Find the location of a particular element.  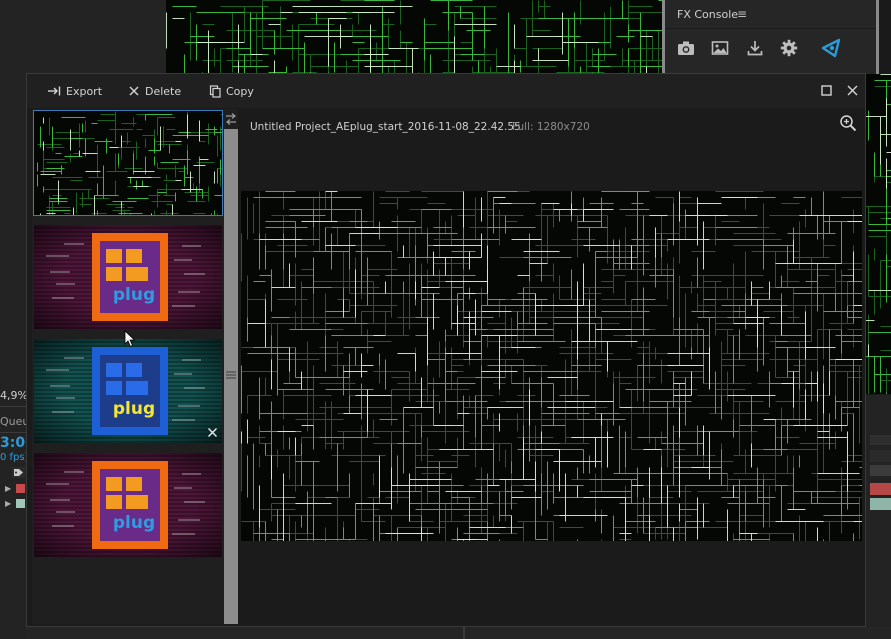

delete-label: Delete is located at coordinates (163, 91).